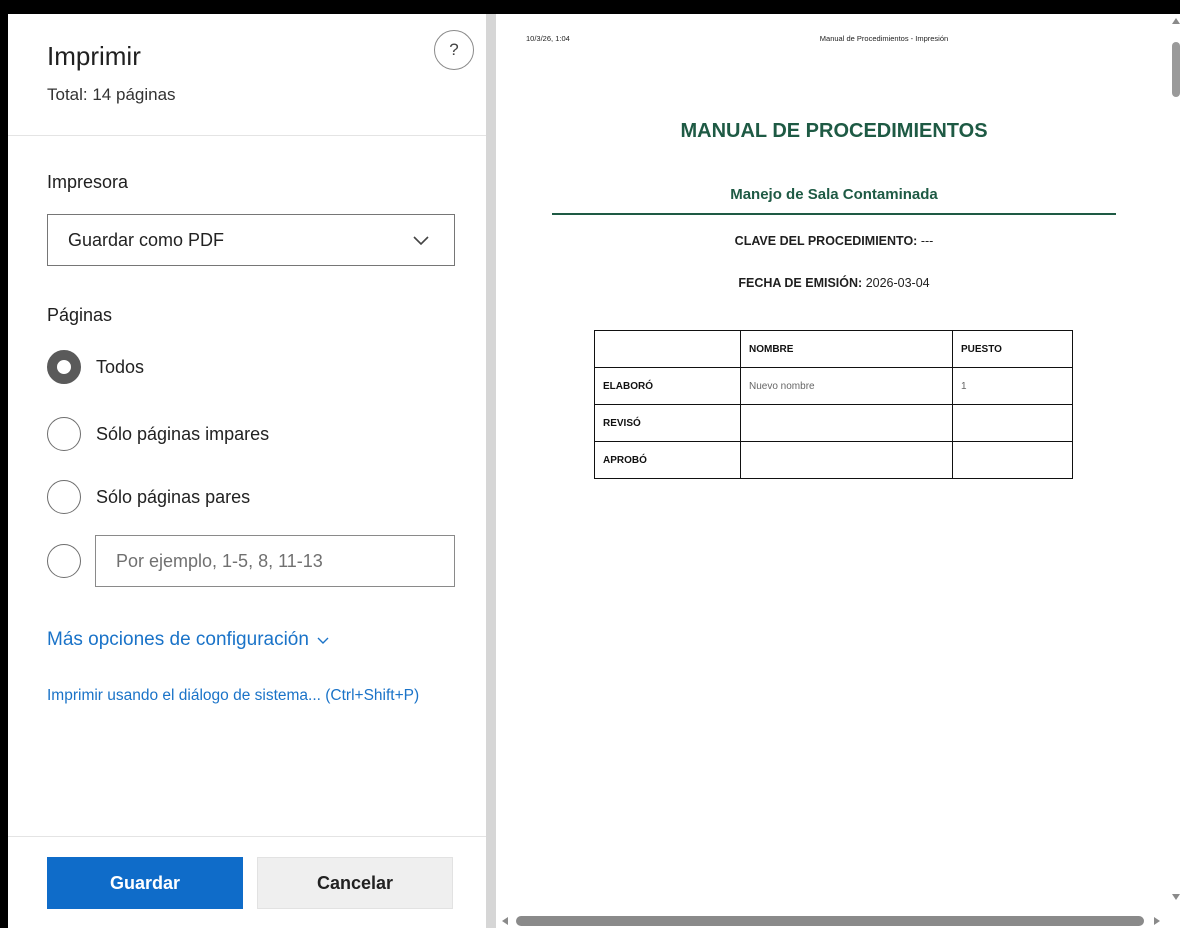 This screenshot has width=1180, height=928. I want to click on document-subtitle: Manejo de Sala Contaminada, so click(834, 194).